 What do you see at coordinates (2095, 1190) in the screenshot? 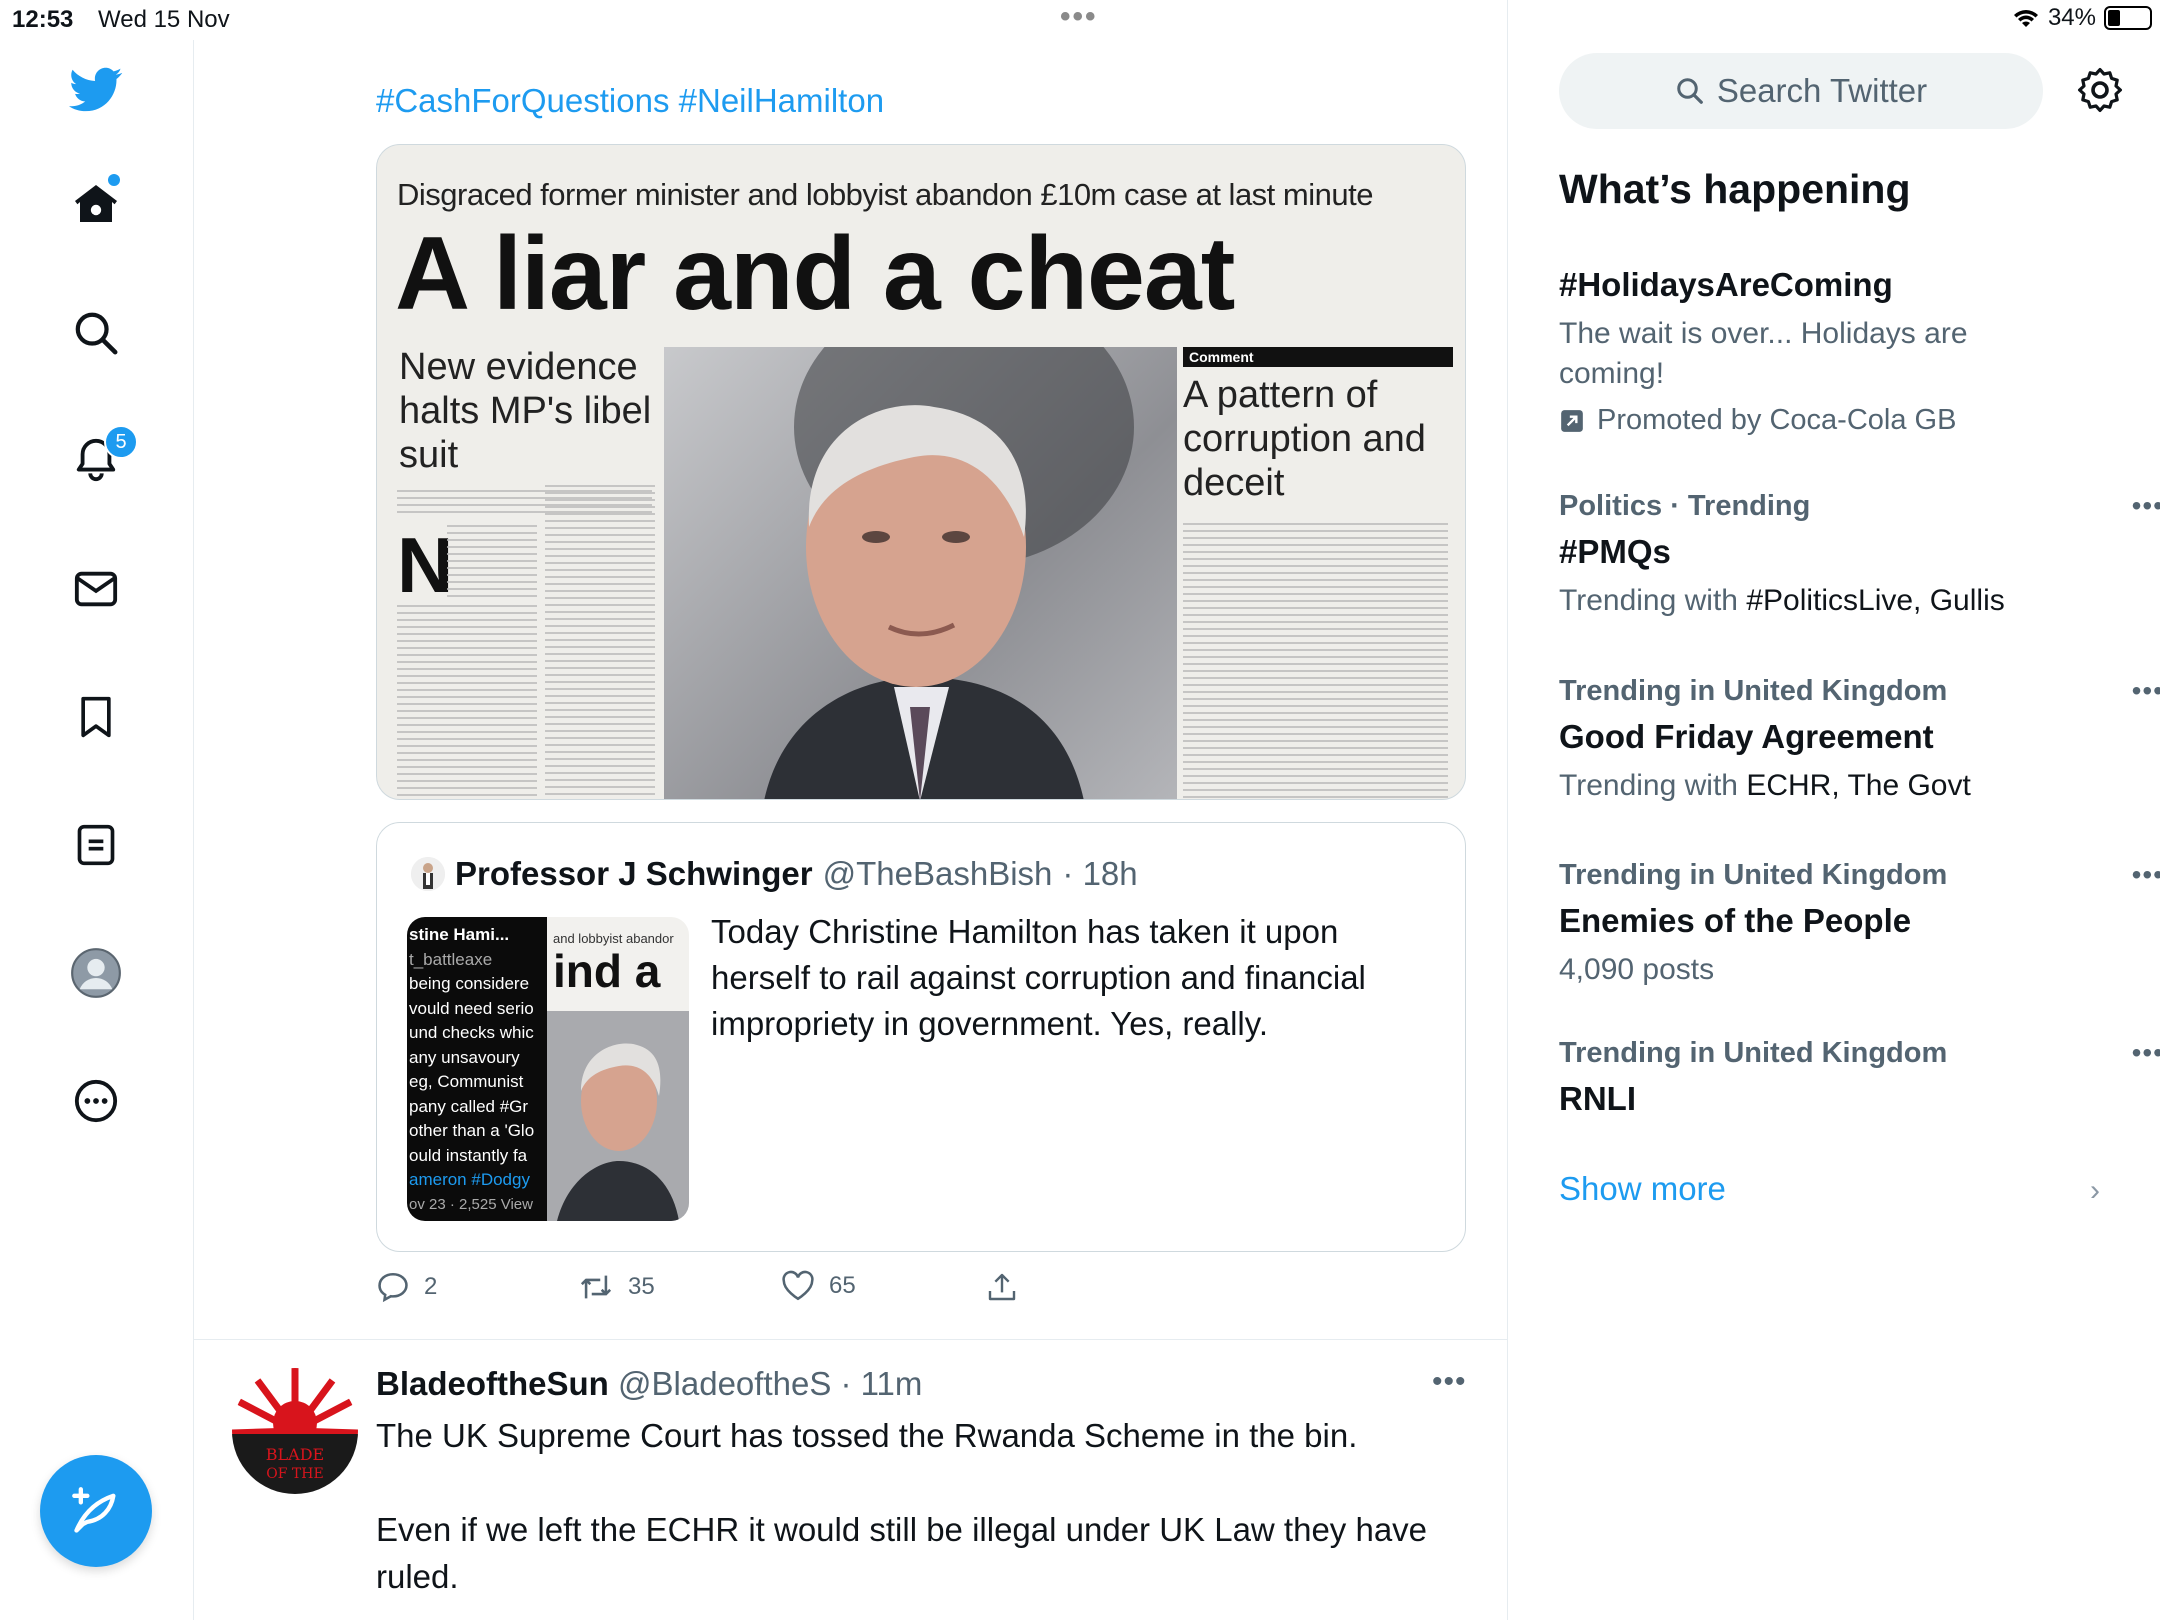
I see `chevron-right-icon: ›` at bounding box center [2095, 1190].